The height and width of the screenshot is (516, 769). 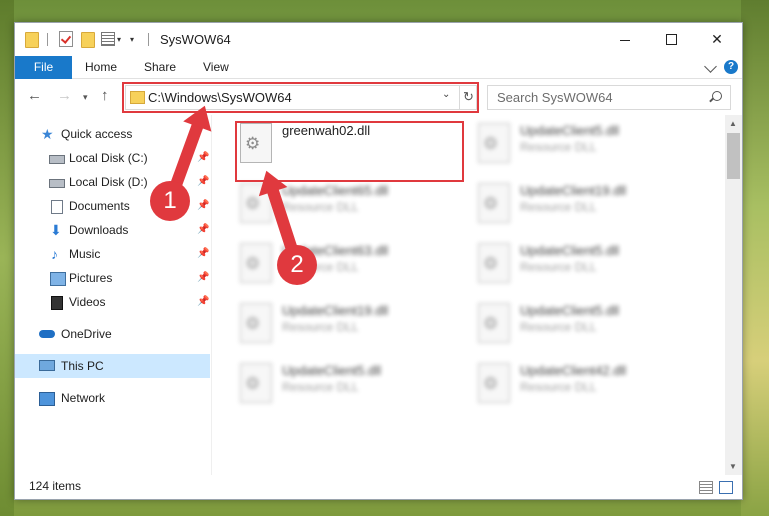 I want to click on file-item: UpdateClient42.dll Resource DLL, so click(x=585, y=387).